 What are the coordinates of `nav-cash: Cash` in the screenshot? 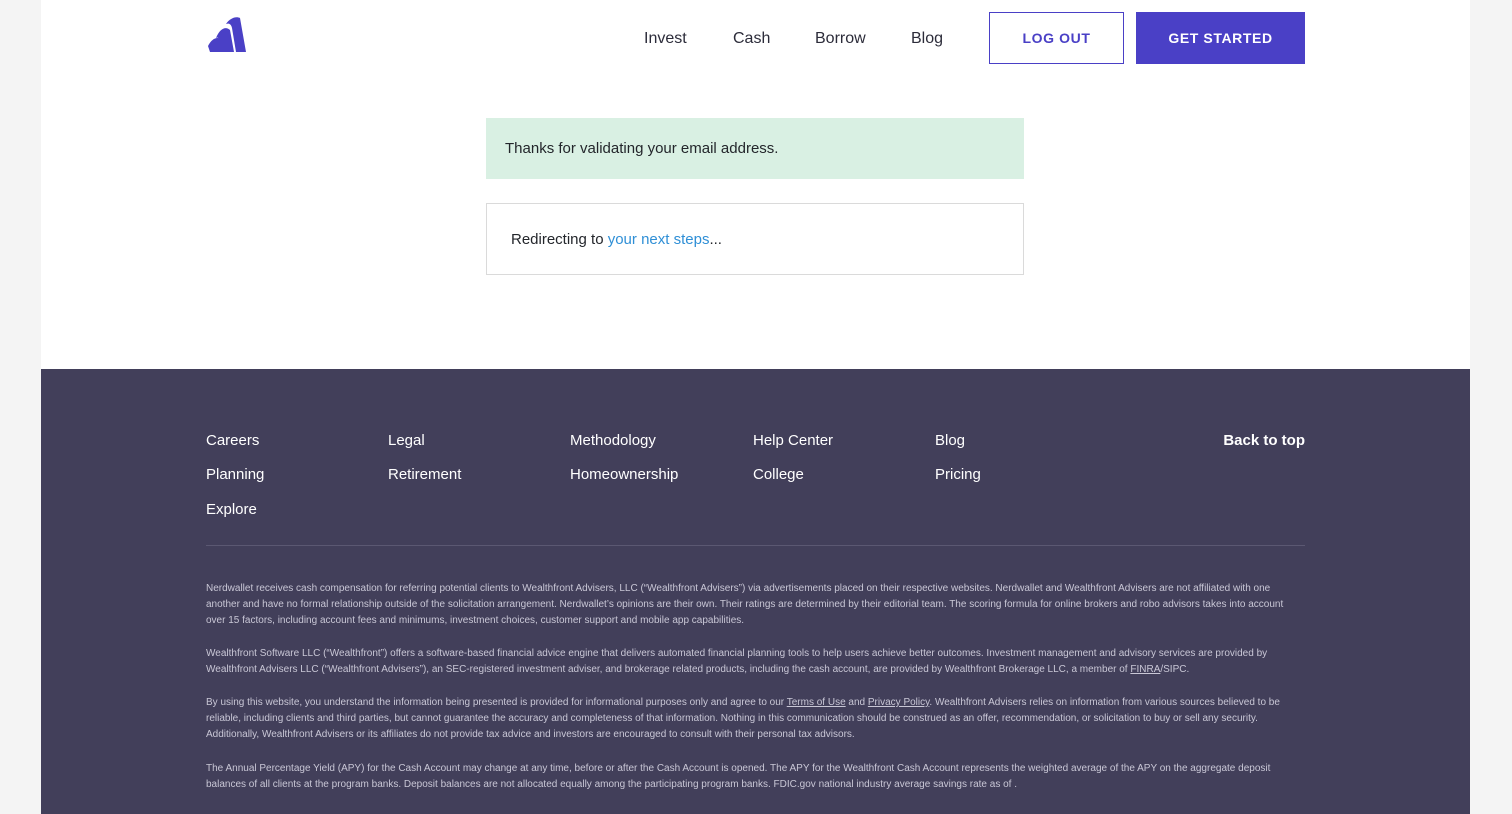 It's located at (751, 39).